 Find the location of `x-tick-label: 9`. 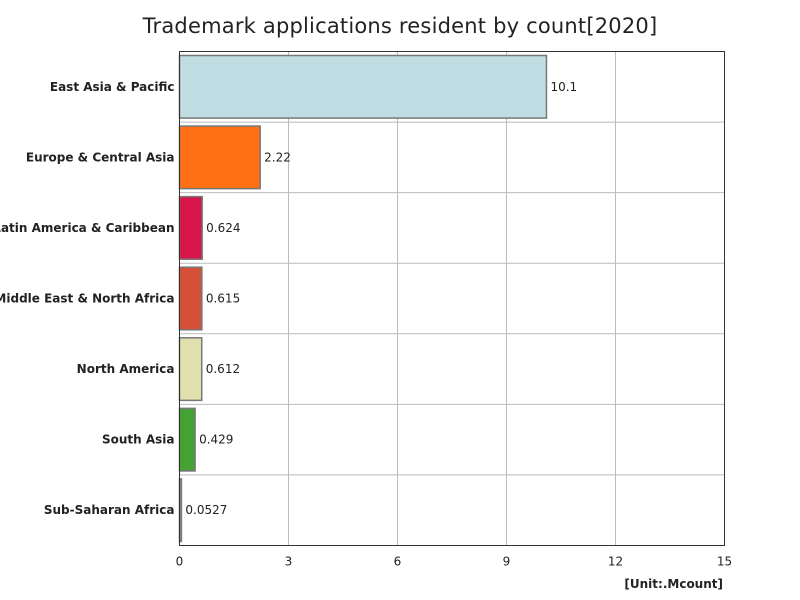

x-tick-label: 9 is located at coordinates (507, 562).